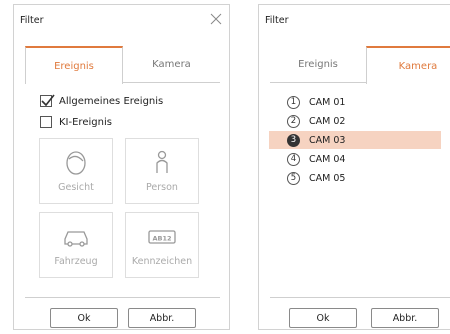 The width and height of the screenshot is (450, 334). Describe the element at coordinates (355, 178) in the screenshot. I see `camera-row: 5 CAM 05` at that location.